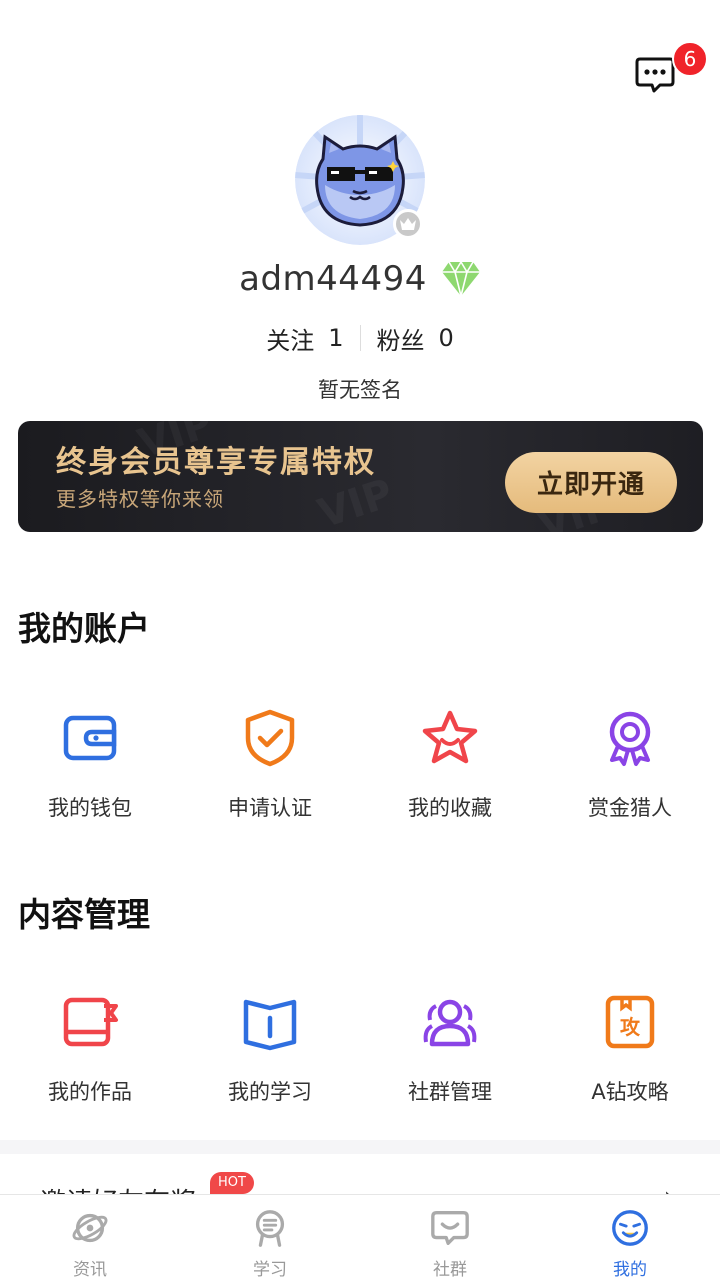 This screenshot has width=720, height=1280. I want to click on account-grid: 我的钱包 申请认证 我的收藏 赏金猎人, so click(360, 765).